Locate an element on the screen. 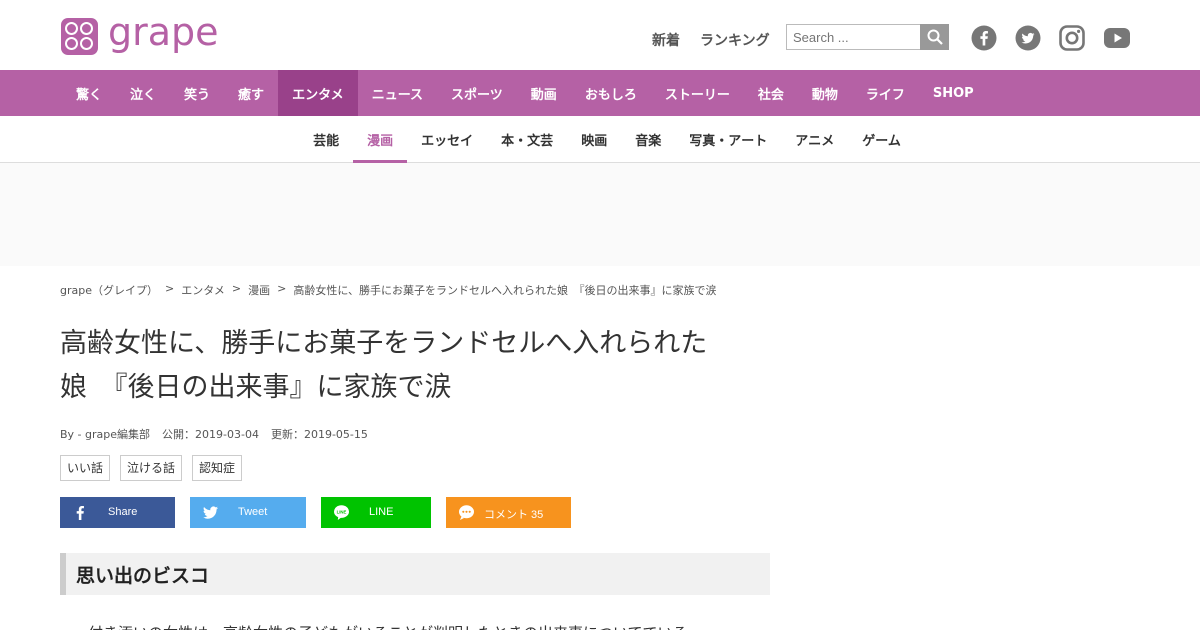 The width and height of the screenshot is (1200, 630). nav-item-shop: SHOP is located at coordinates (953, 93).